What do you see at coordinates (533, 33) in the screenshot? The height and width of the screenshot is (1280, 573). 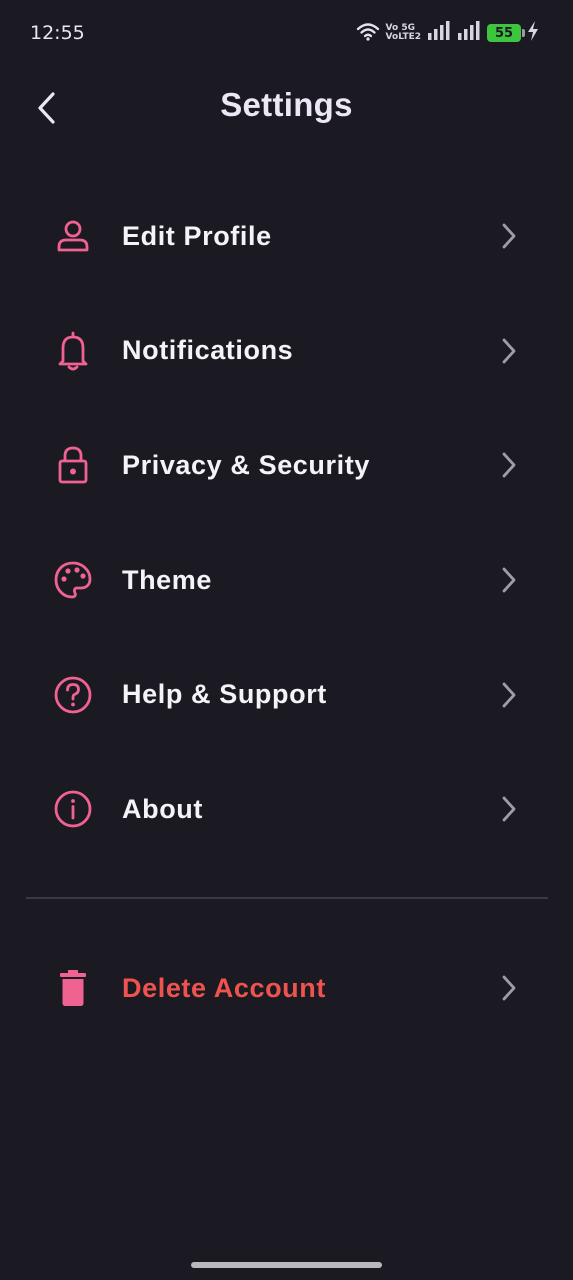 I see `charging-icon` at bounding box center [533, 33].